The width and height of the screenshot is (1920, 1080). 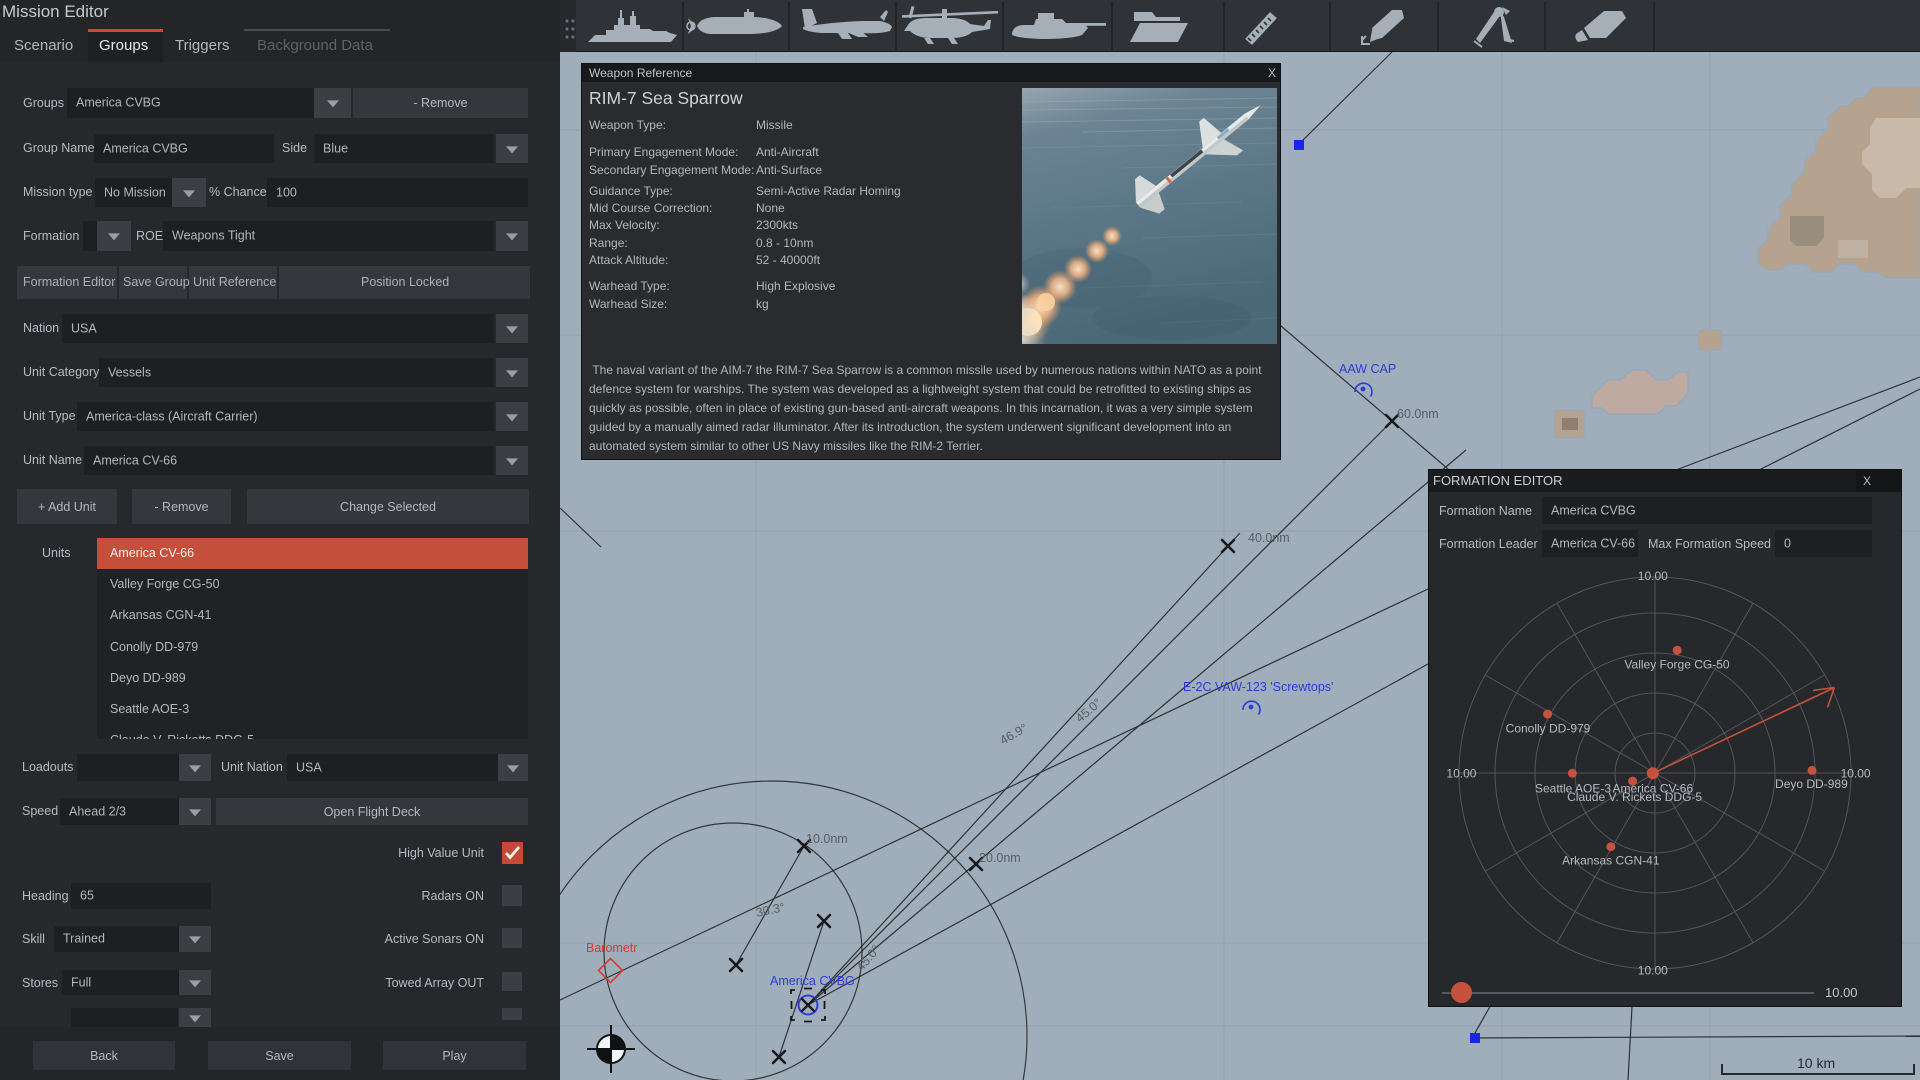 I want to click on svg-text: Arkansas CGN-41, so click(x=1611, y=861).